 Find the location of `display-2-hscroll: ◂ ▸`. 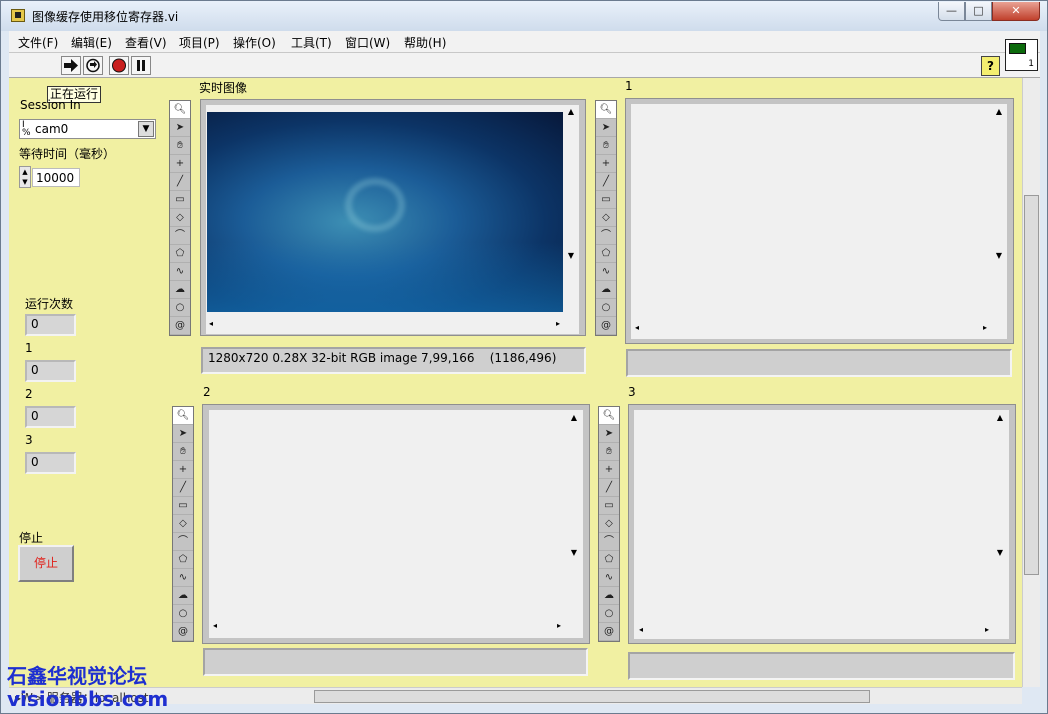

display-2-hscroll: ◂ ▸ is located at coordinates (389, 627).